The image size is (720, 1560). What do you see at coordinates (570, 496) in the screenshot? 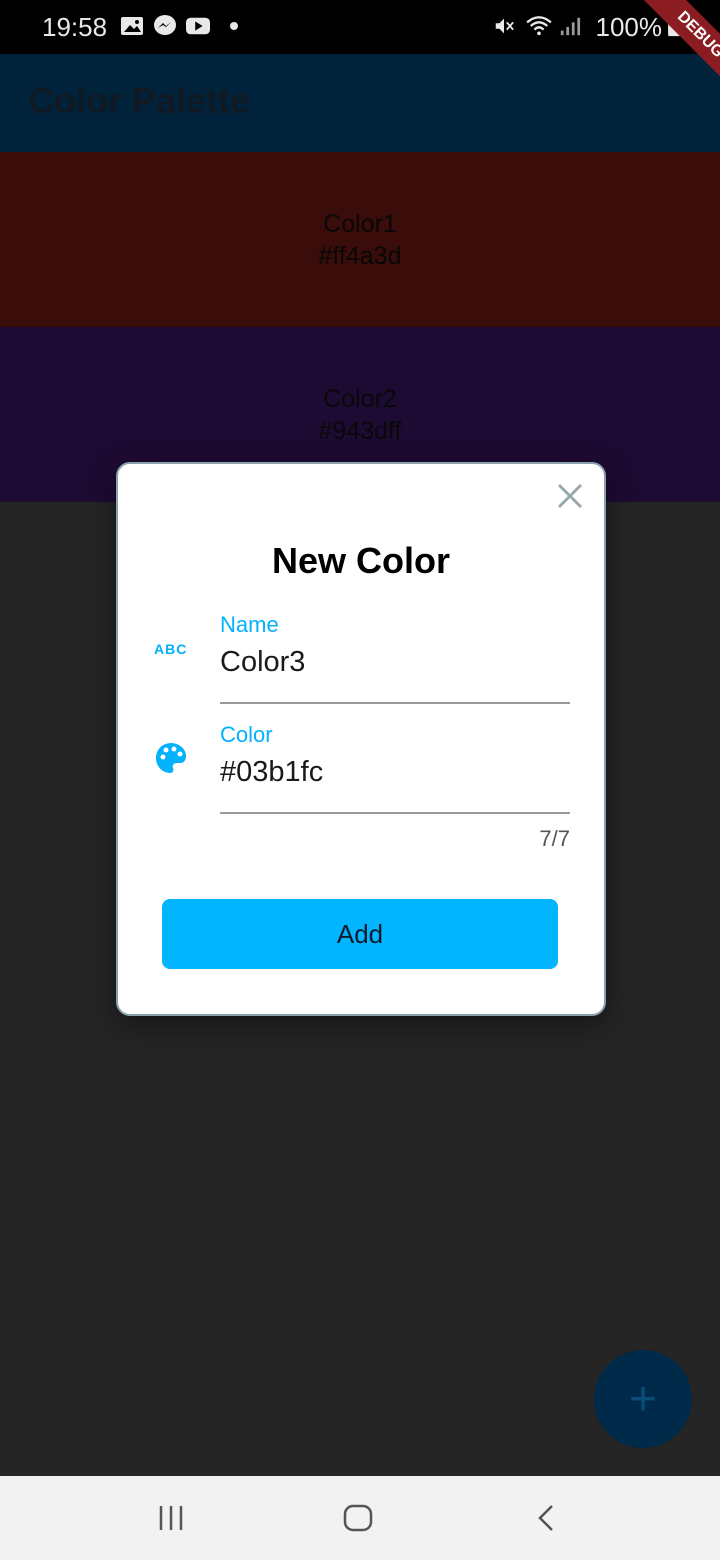
I see `close-icon` at bounding box center [570, 496].